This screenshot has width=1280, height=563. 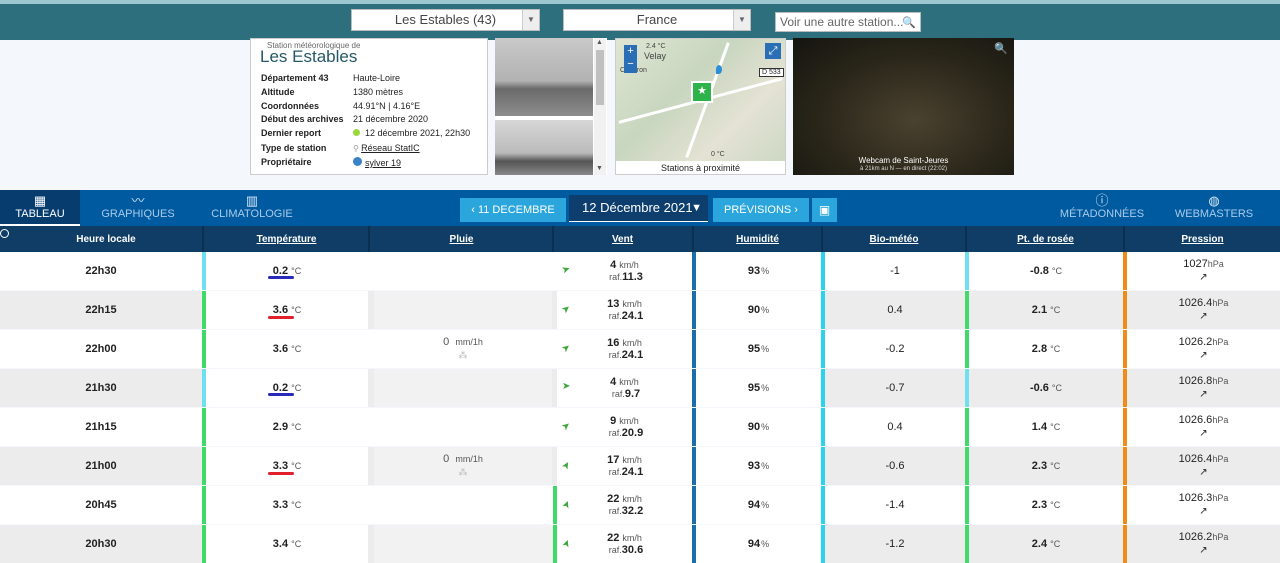 I want to click on tab-metadonnees: ⓘ MÉTADONNÉES, so click(x=1102, y=208).